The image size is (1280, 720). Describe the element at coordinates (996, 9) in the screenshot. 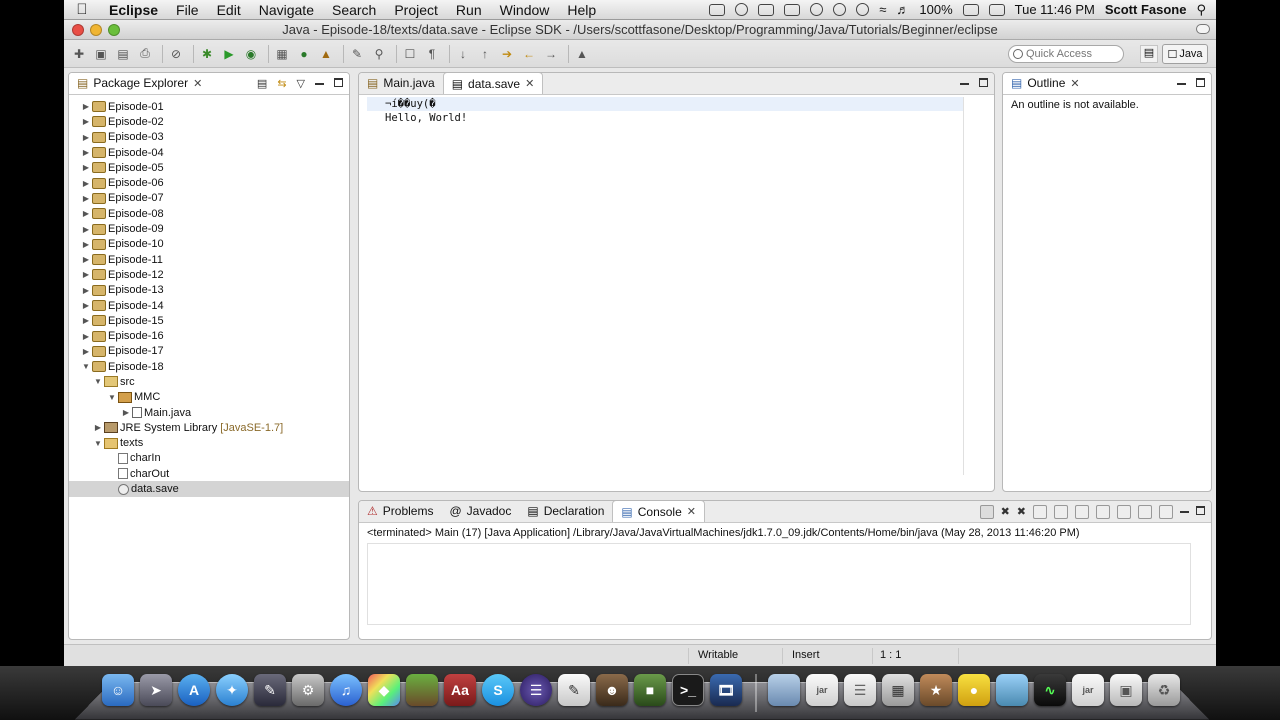

I see `flag-icon` at that location.